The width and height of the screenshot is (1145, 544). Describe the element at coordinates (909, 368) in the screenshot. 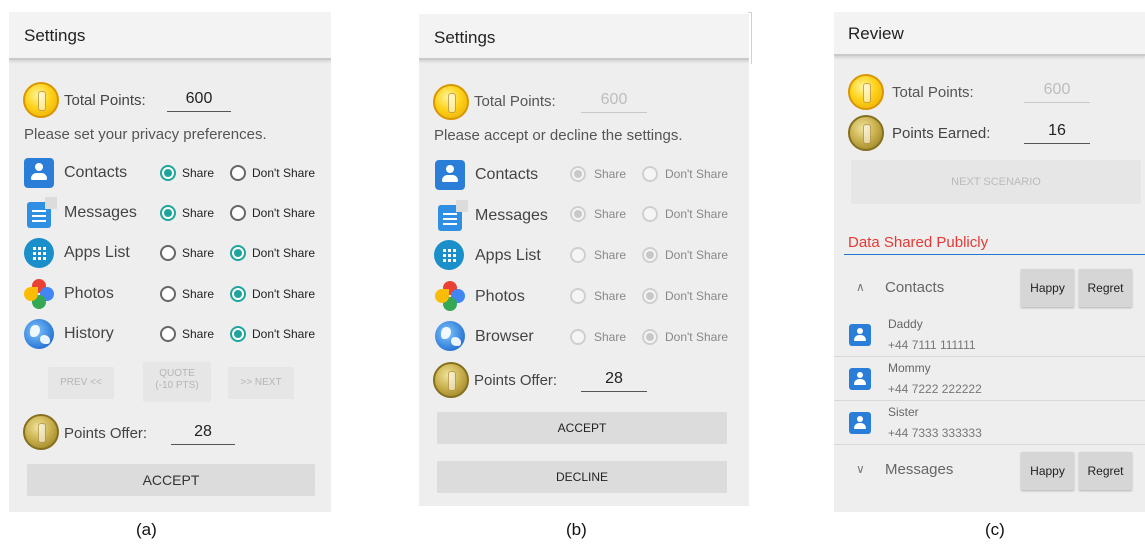

I see `contact-name: Mommy` at that location.